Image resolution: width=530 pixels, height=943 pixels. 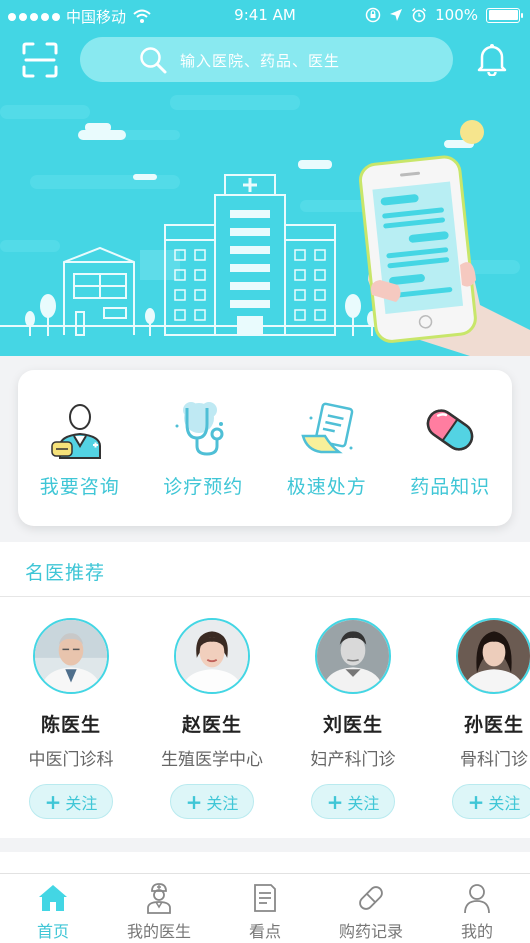 I want to click on doctor-card: 赵医生 生殖医学中心 + 关注, so click(x=212, y=718).